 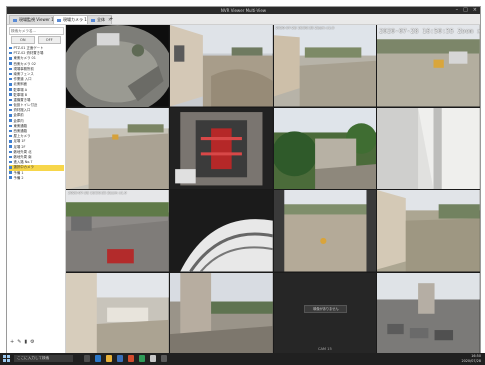 I want to click on camera-tree-item: 予備 2, so click(x=36, y=178).